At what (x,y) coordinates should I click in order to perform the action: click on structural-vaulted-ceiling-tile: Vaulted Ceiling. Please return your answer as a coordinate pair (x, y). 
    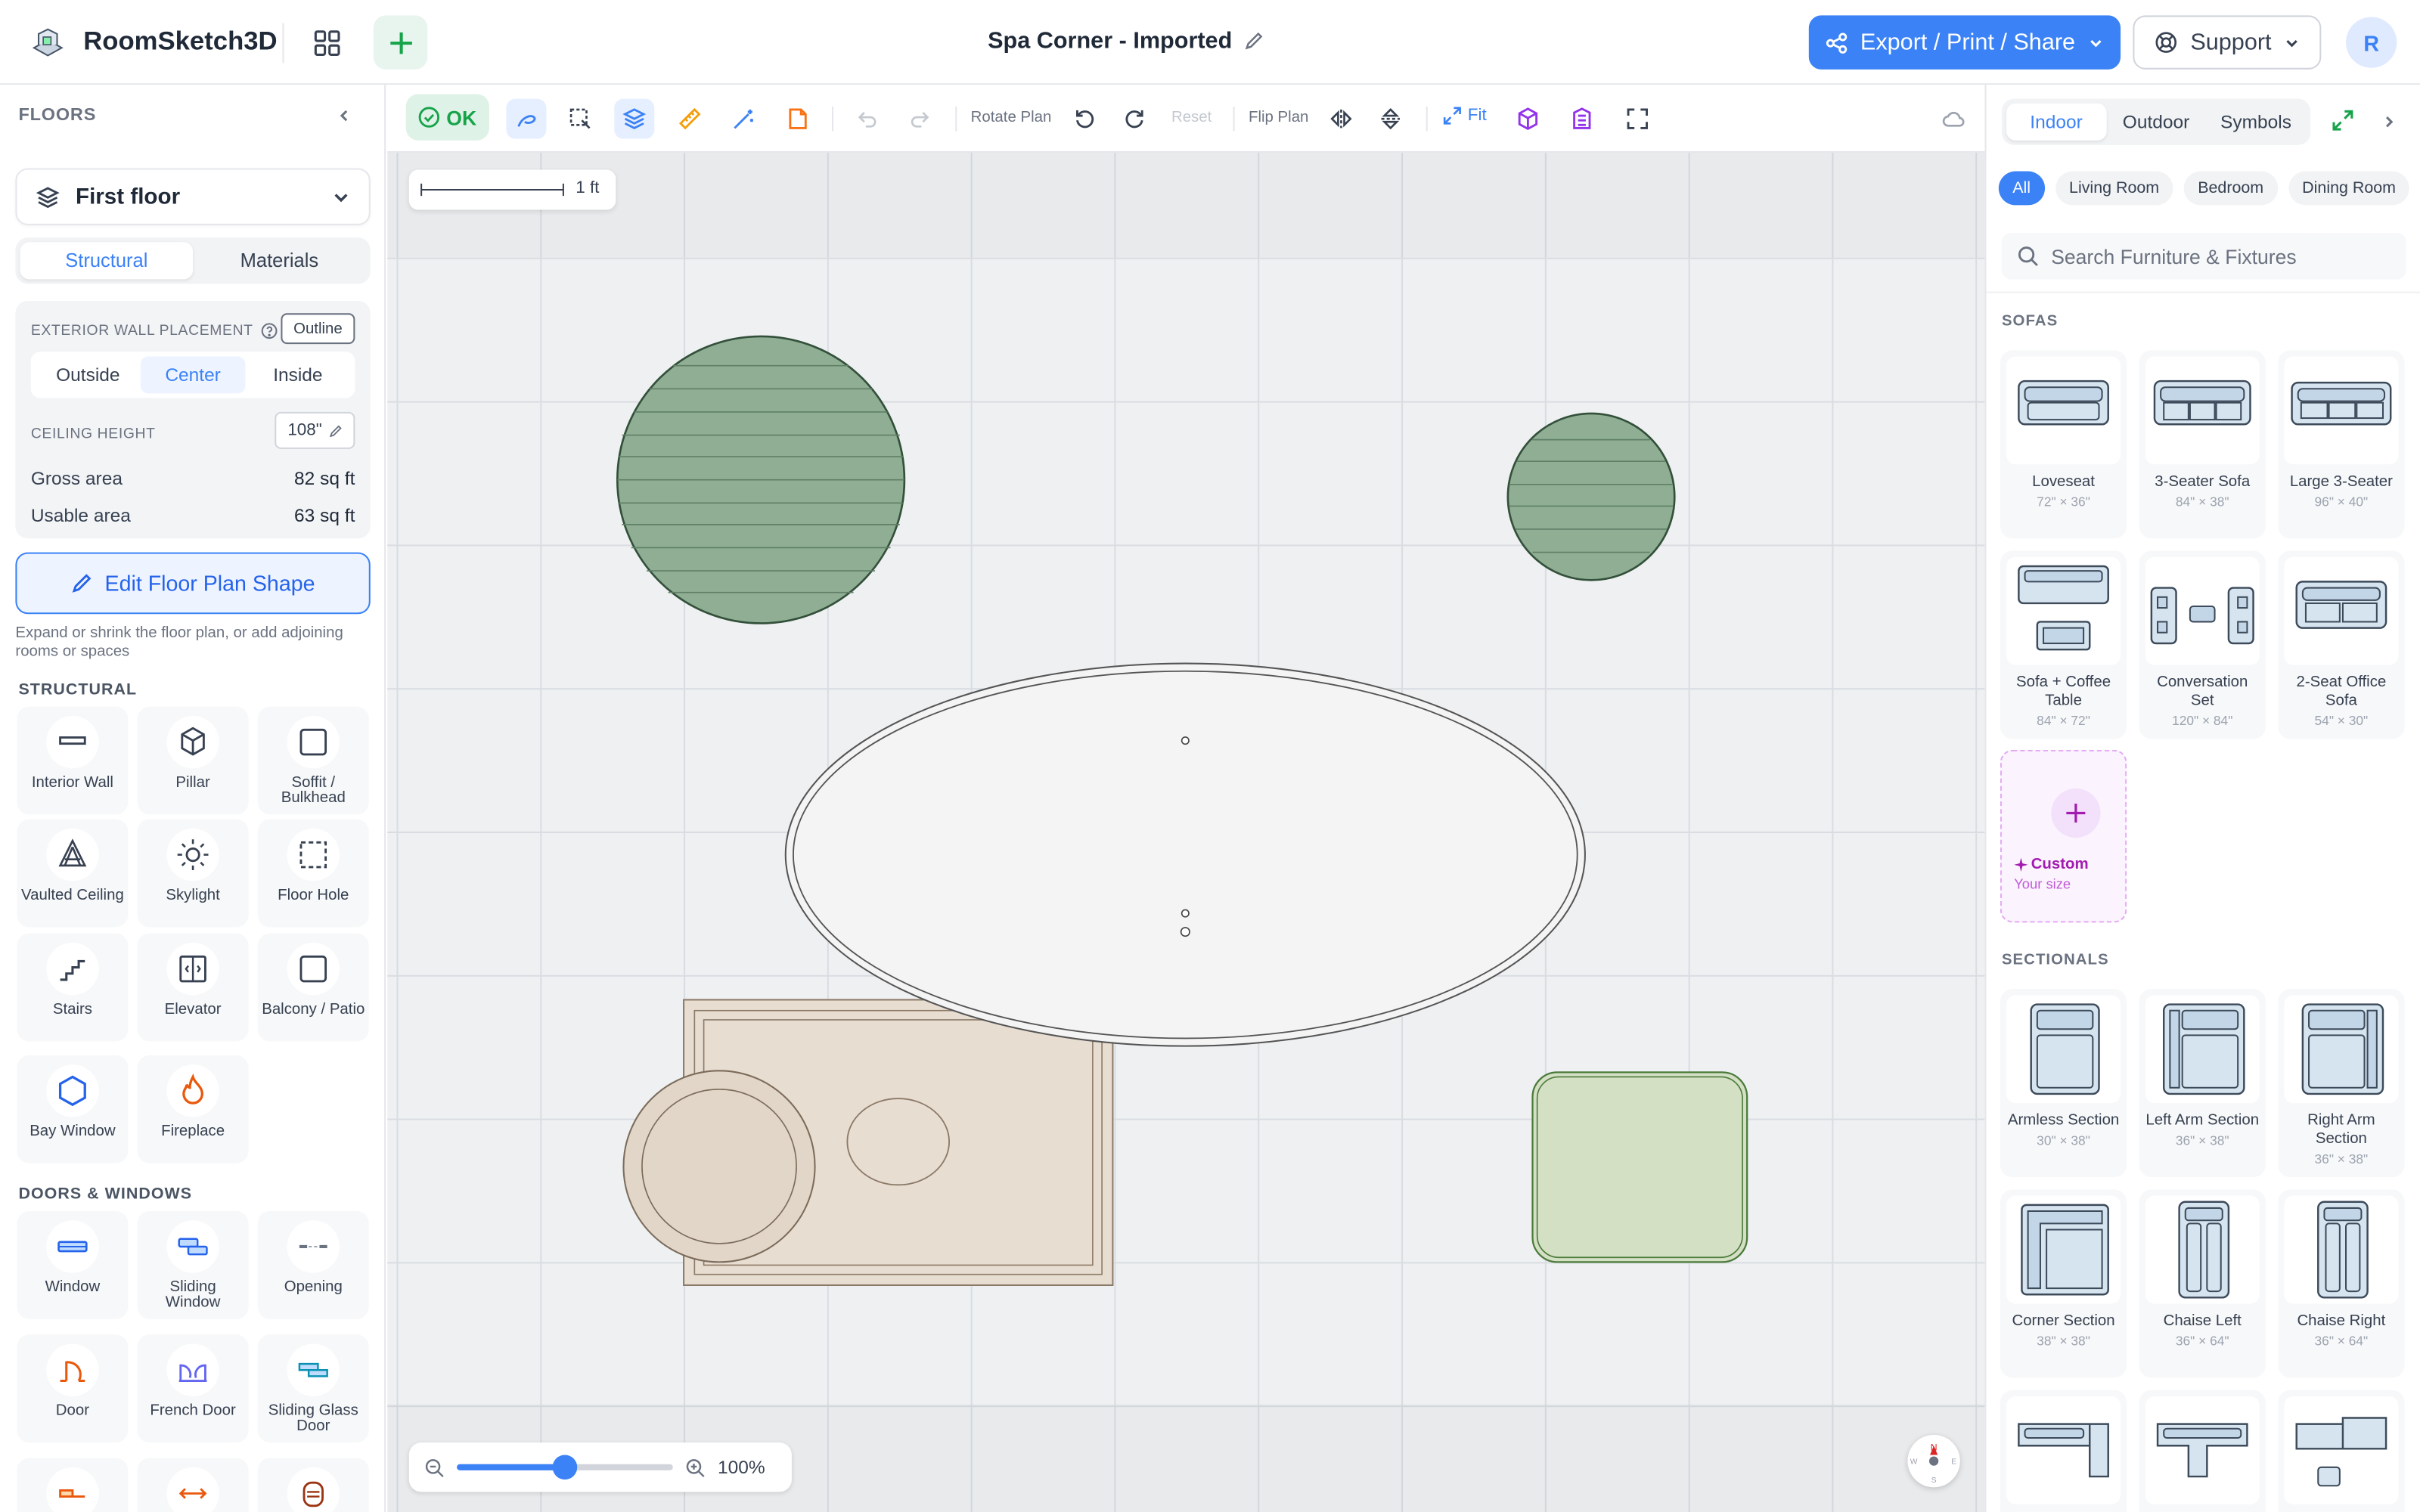
    Looking at the image, I should click on (73, 873).